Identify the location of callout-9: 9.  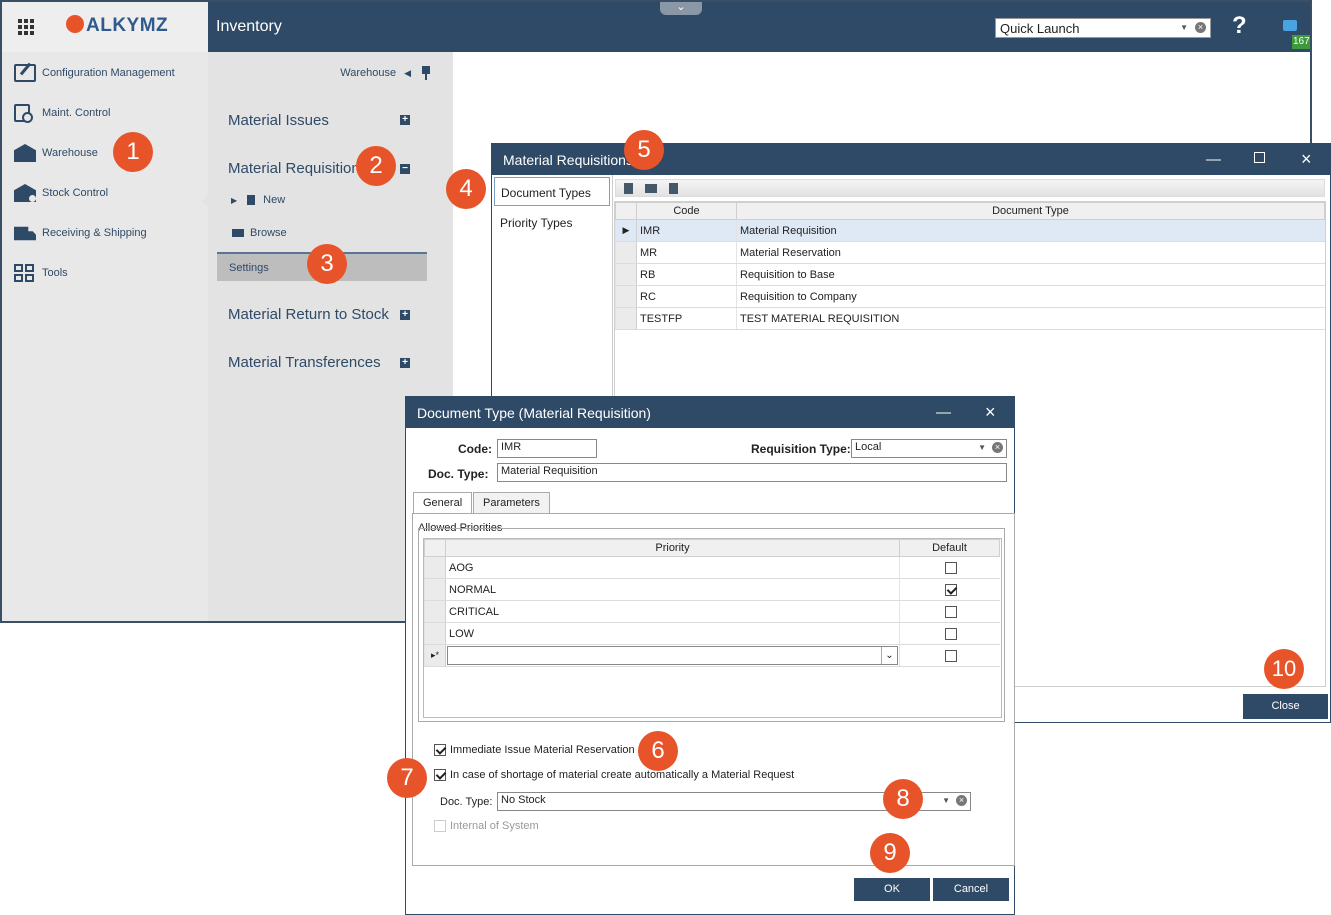
(890, 853).